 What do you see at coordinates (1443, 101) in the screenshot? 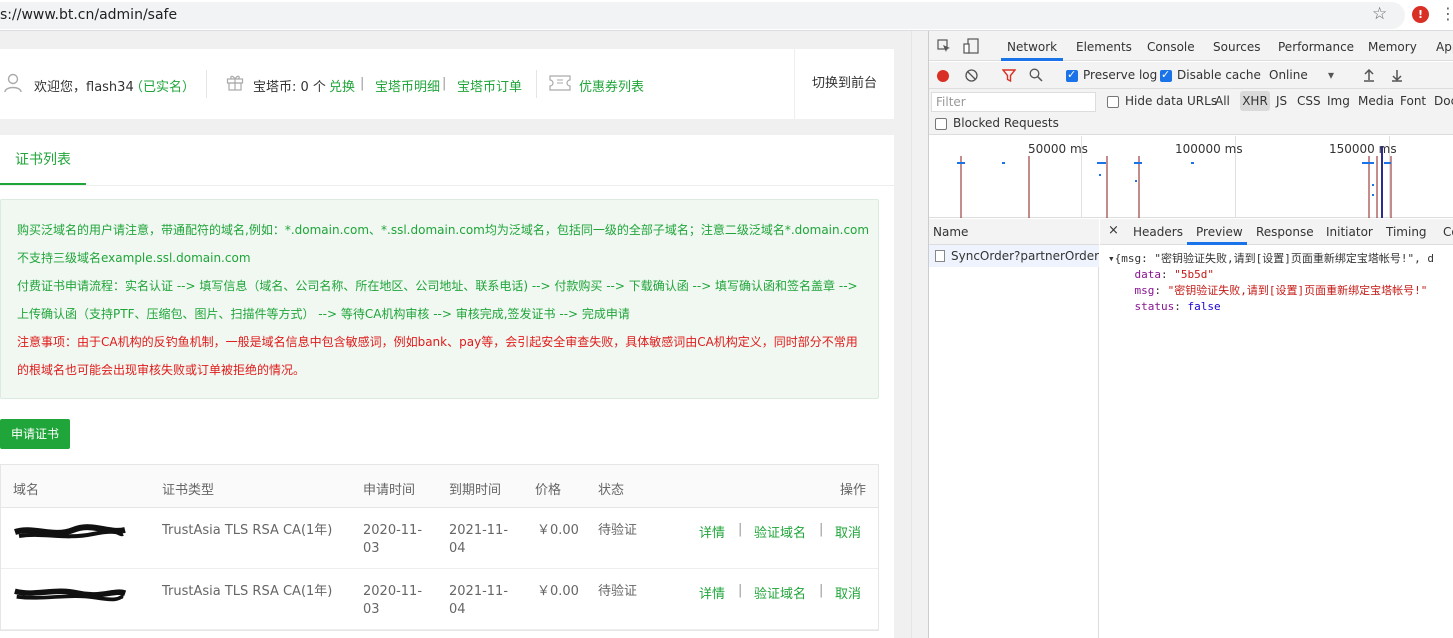
I see `type-filter-doc: Doc` at bounding box center [1443, 101].